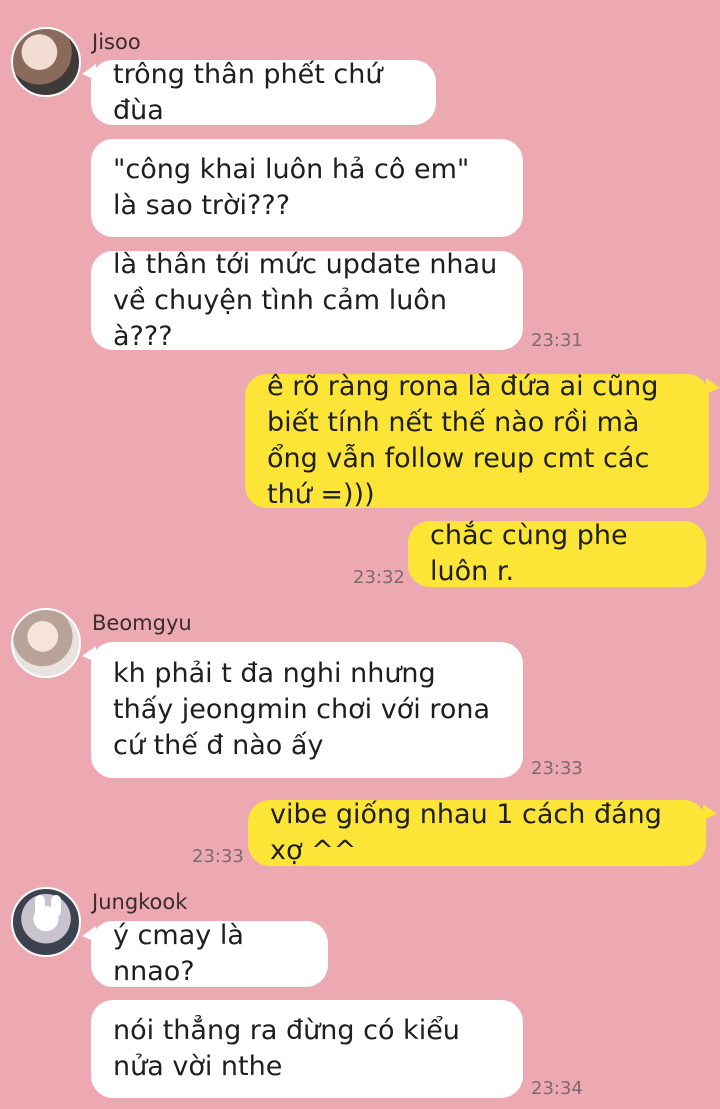 Image resolution: width=720 pixels, height=1109 pixels. I want to click on sender-name-jungkook: Jungkook, so click(140, 902).